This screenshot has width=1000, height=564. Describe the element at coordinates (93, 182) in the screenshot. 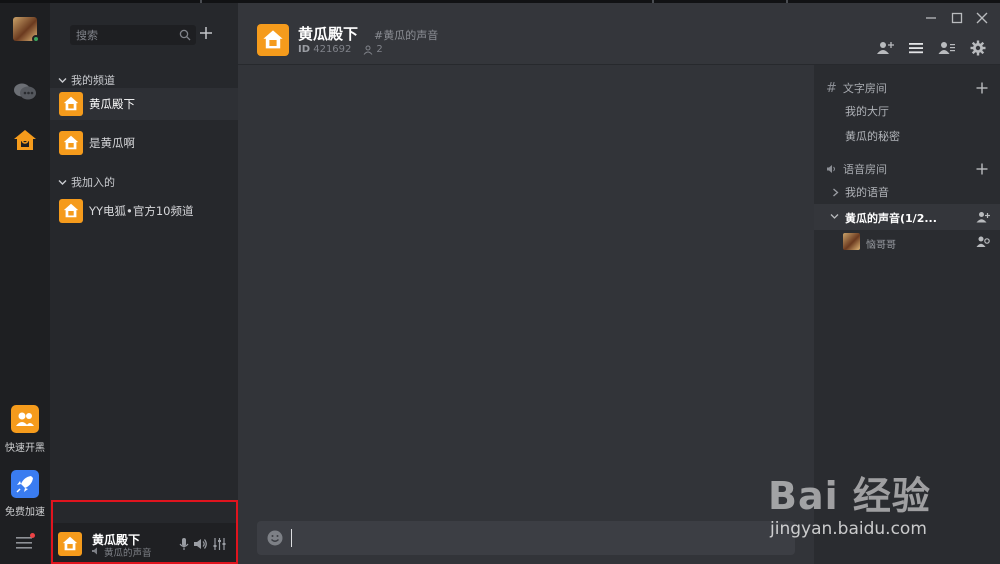

I see `joined-channels-label: 我加入的` at that location.